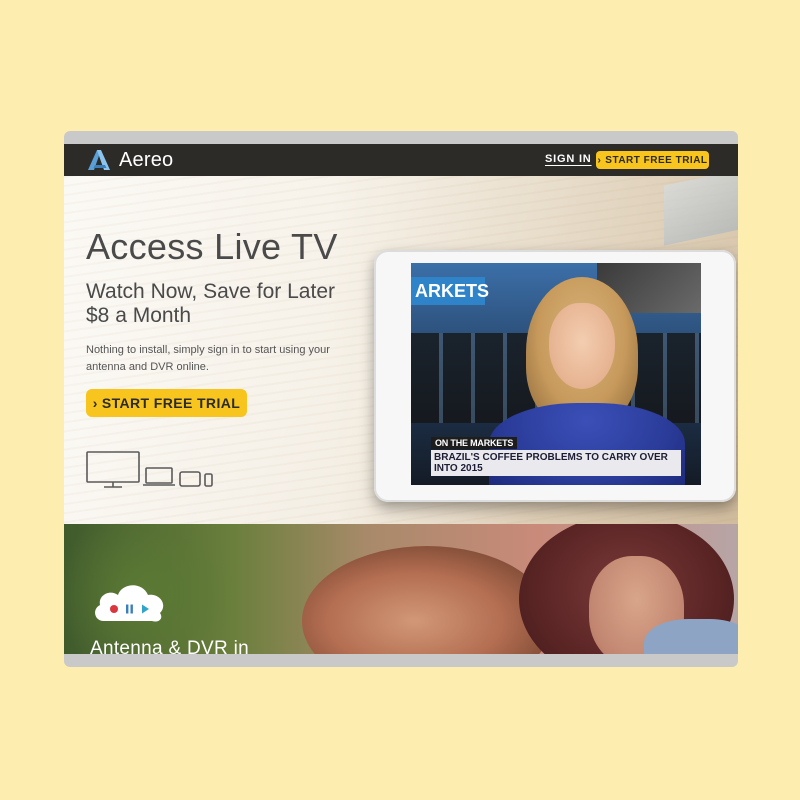 This screenshot has width=800, height=800. I want to click on phone-icon, so click(208, 480).